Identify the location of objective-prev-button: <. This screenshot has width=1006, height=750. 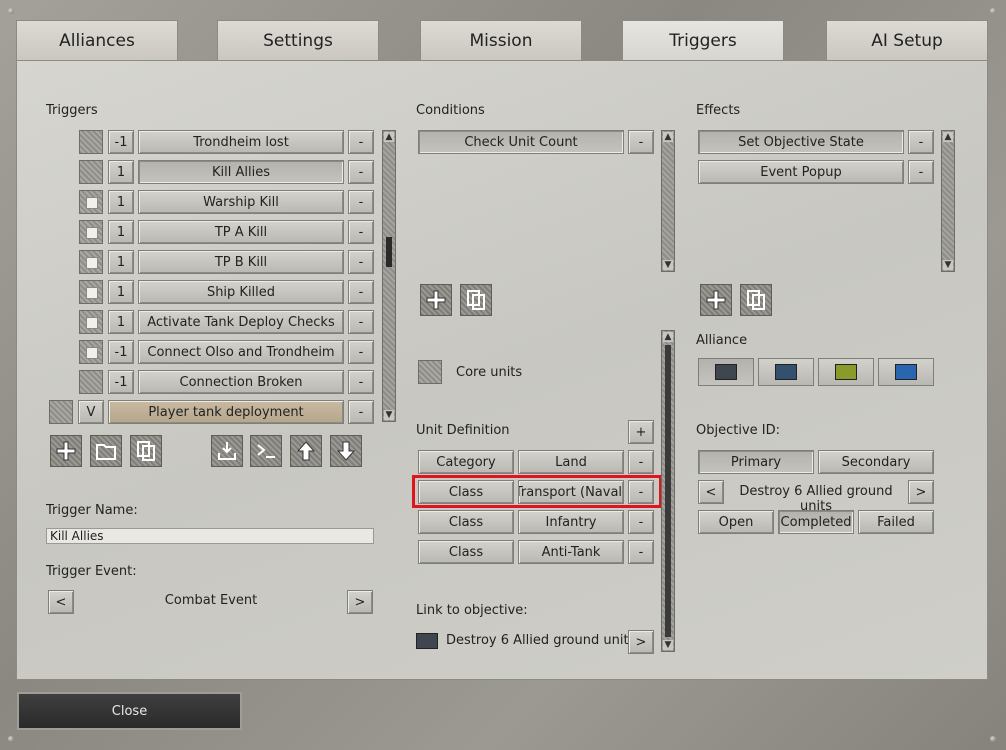
(711, 492).